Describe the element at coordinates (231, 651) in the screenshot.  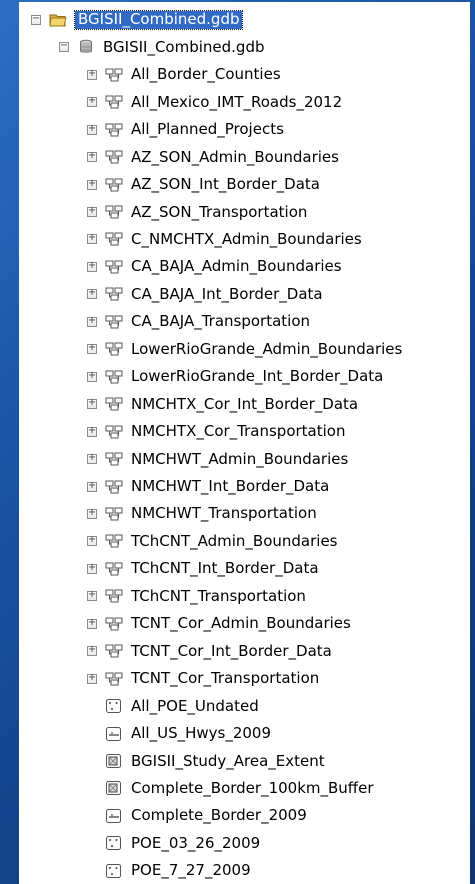
I see `tree-item-label: TCNT_Cor_Int_Border_Data` at that location.